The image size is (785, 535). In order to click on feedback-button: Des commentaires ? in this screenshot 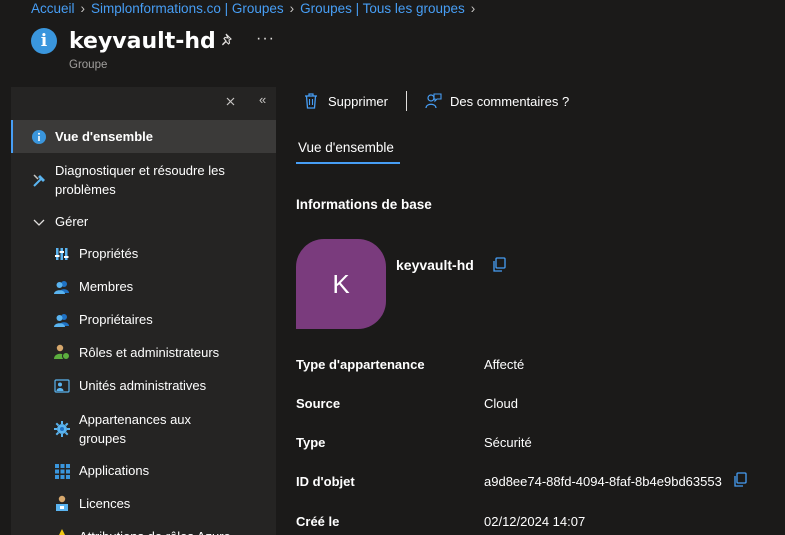, I will do `click(497, 101)`.